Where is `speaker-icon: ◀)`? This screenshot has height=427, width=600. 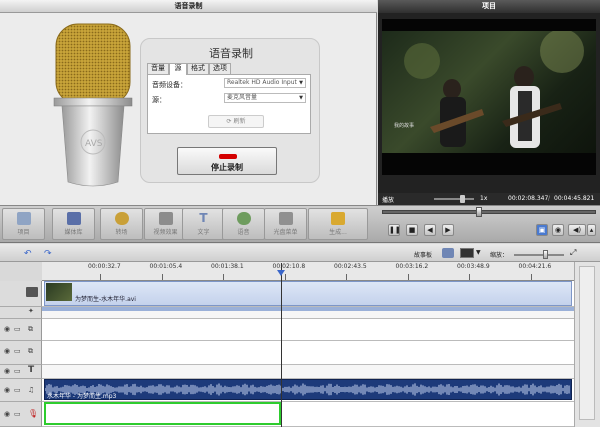 speaker-icon: ◀) is located at coordinates (577, 230).